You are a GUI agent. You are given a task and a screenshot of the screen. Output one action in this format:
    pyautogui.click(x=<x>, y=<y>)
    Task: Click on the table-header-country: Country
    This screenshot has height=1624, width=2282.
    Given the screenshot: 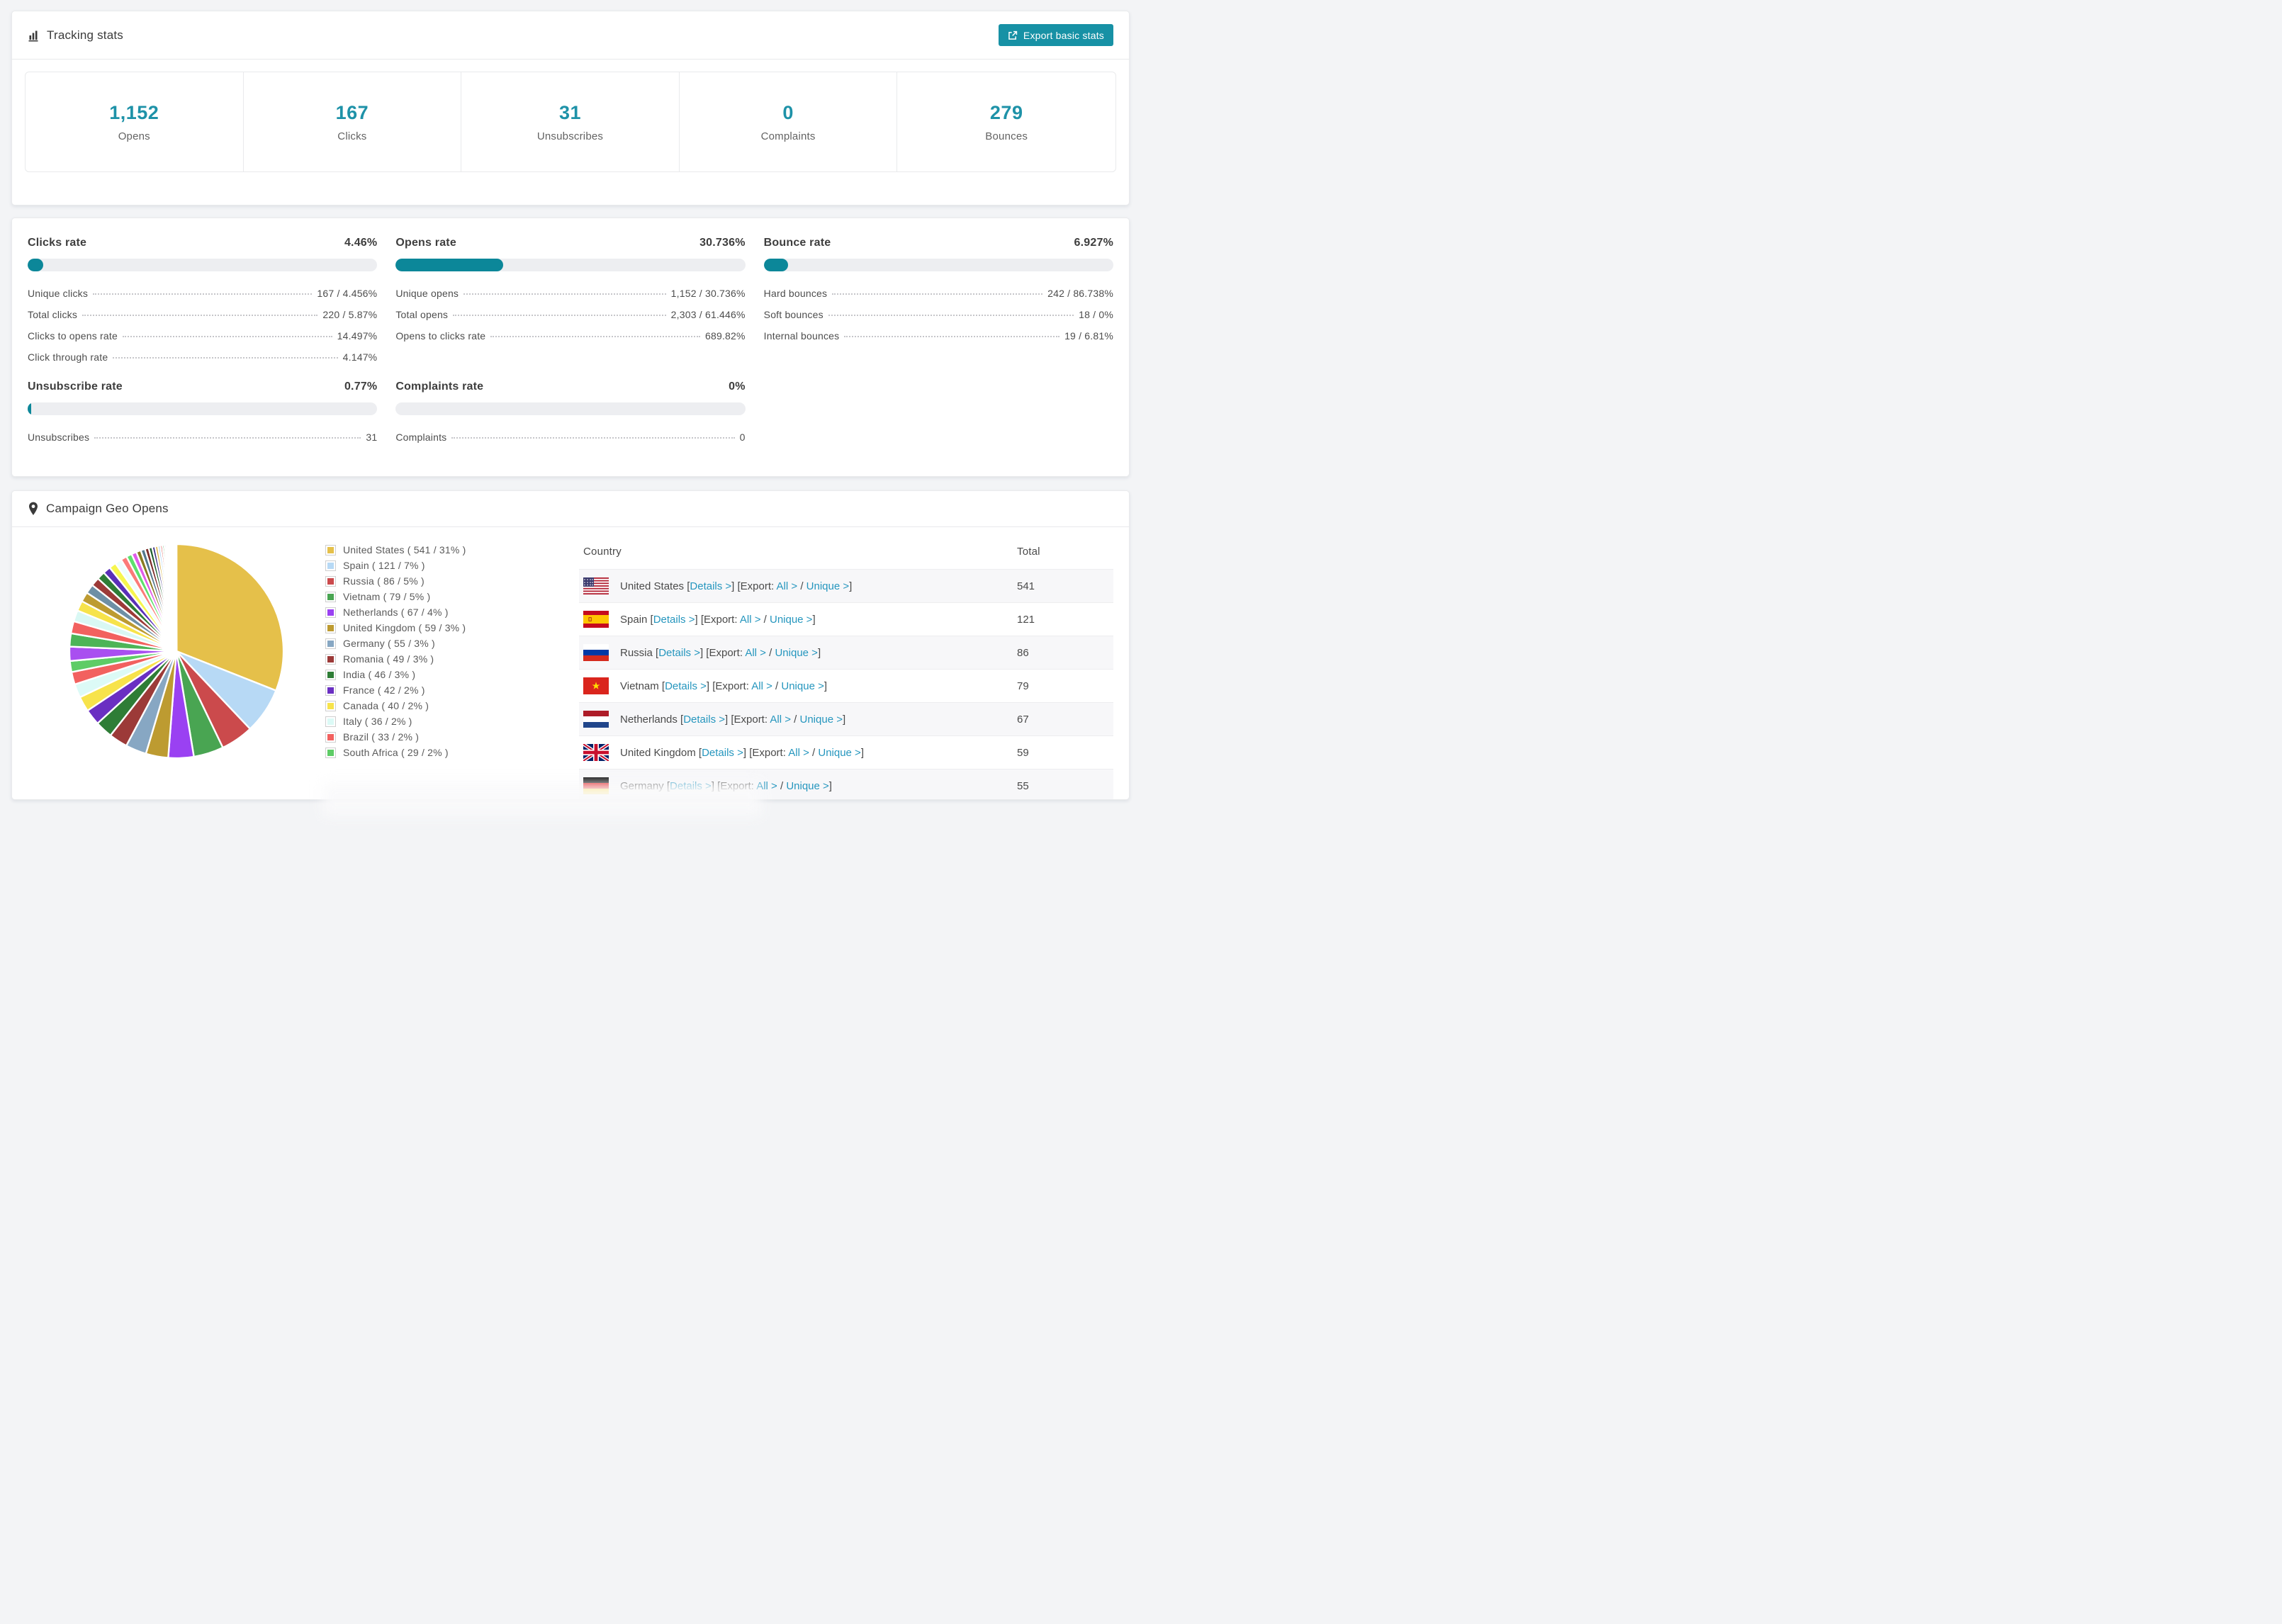 What is the action you would take?
    pyautogui.click(x=602, y=552)
    